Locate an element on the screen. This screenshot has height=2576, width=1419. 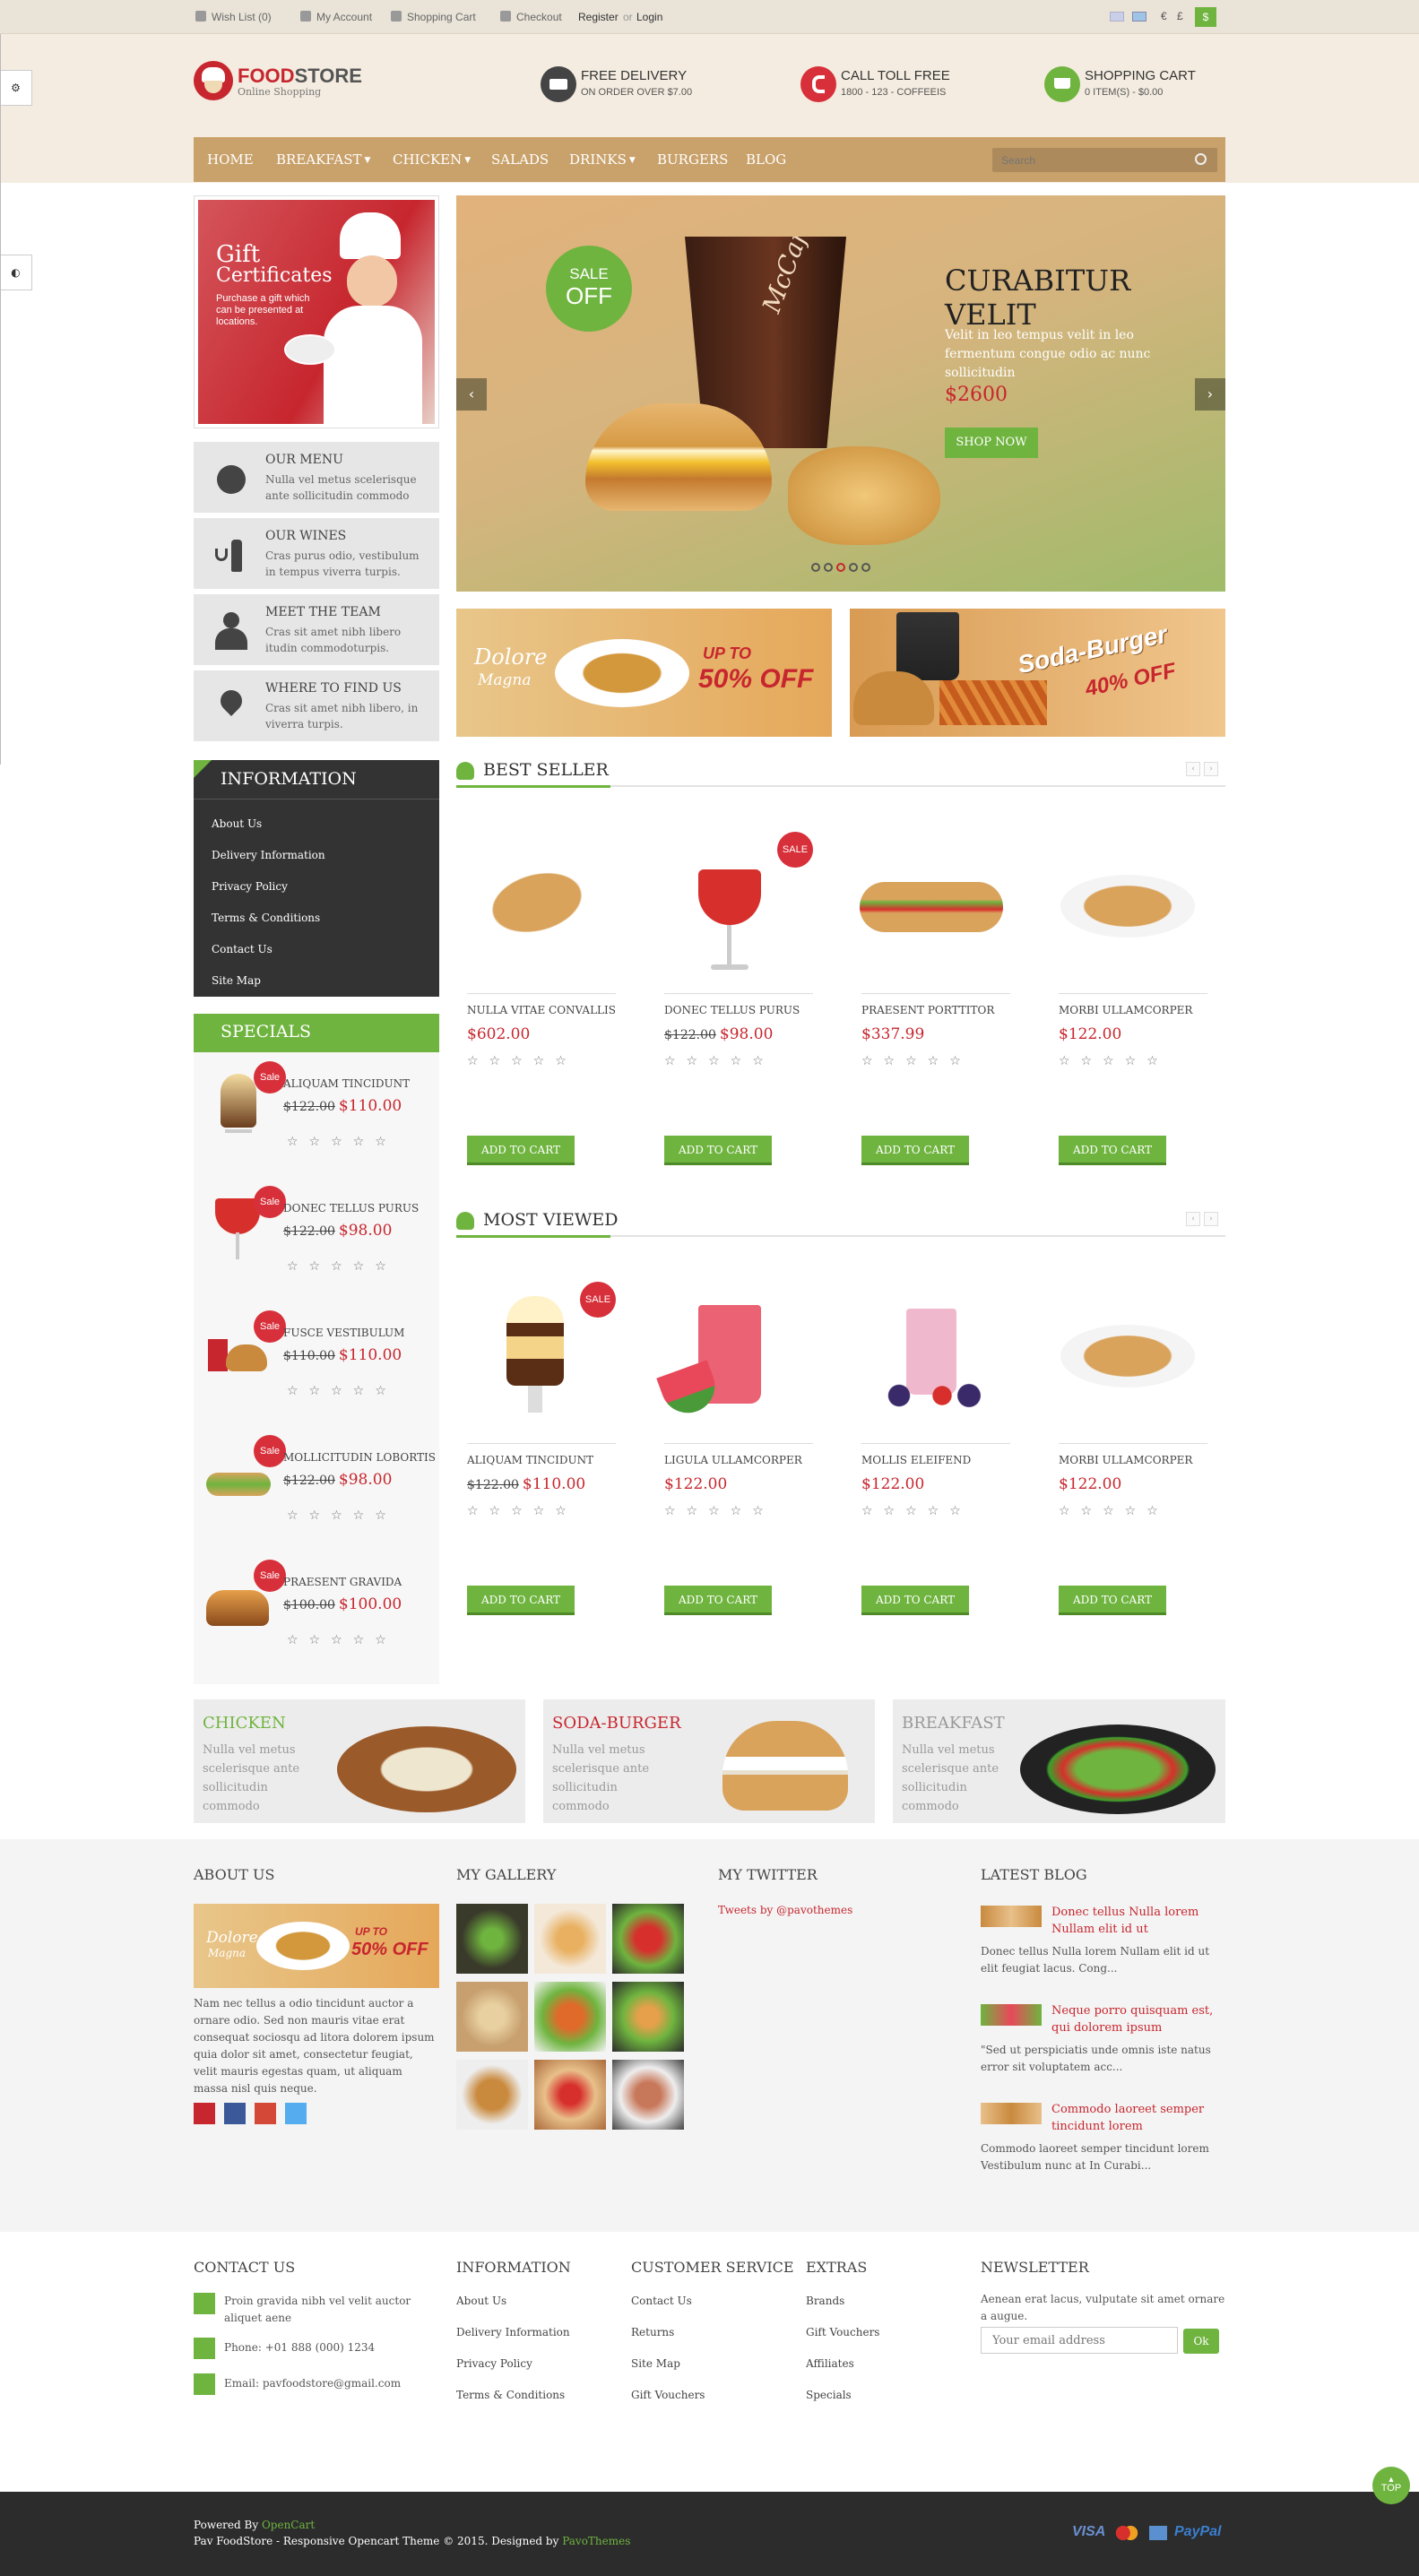
currency-dollar: $ is located at coordinates (1205, 17).